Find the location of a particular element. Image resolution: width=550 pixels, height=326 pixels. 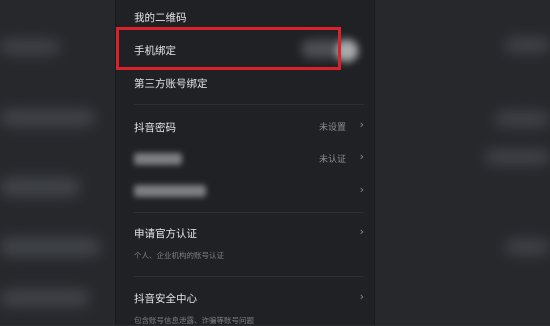

menu-item-label: 第三方账号绑定 is located at coordinates (171, 84).